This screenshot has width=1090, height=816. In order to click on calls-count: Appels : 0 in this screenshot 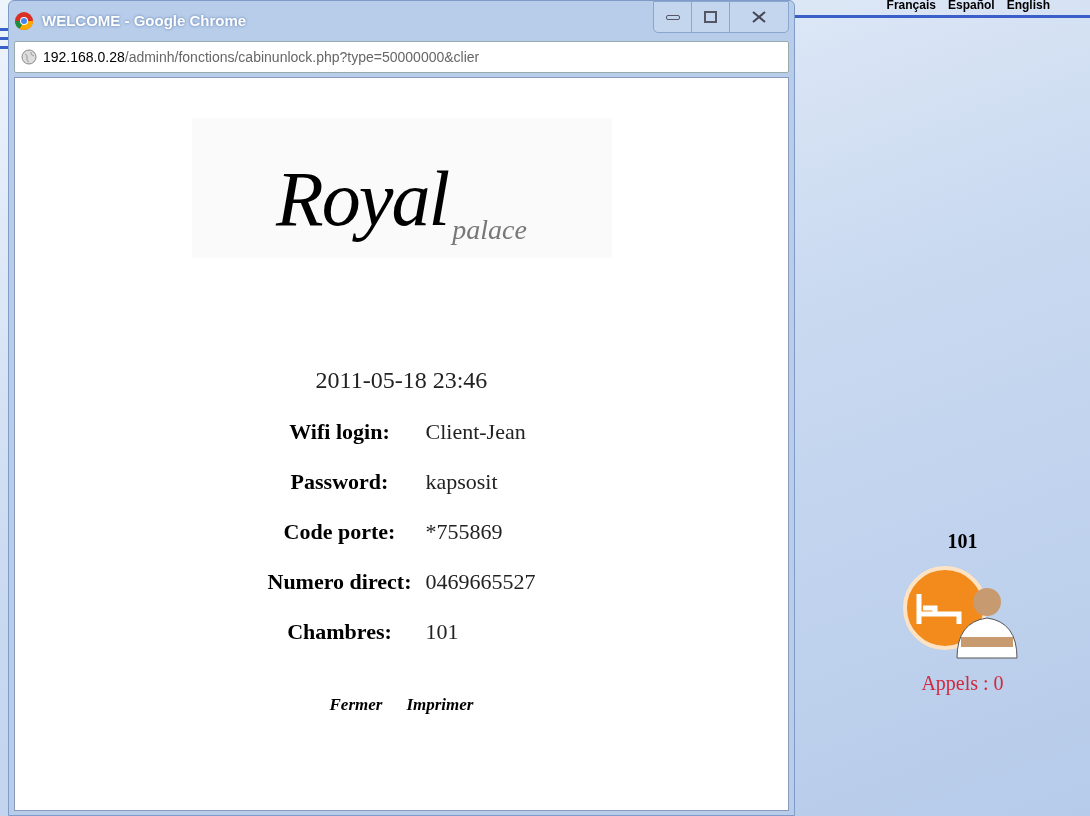, I will do `click(962, 684)`.